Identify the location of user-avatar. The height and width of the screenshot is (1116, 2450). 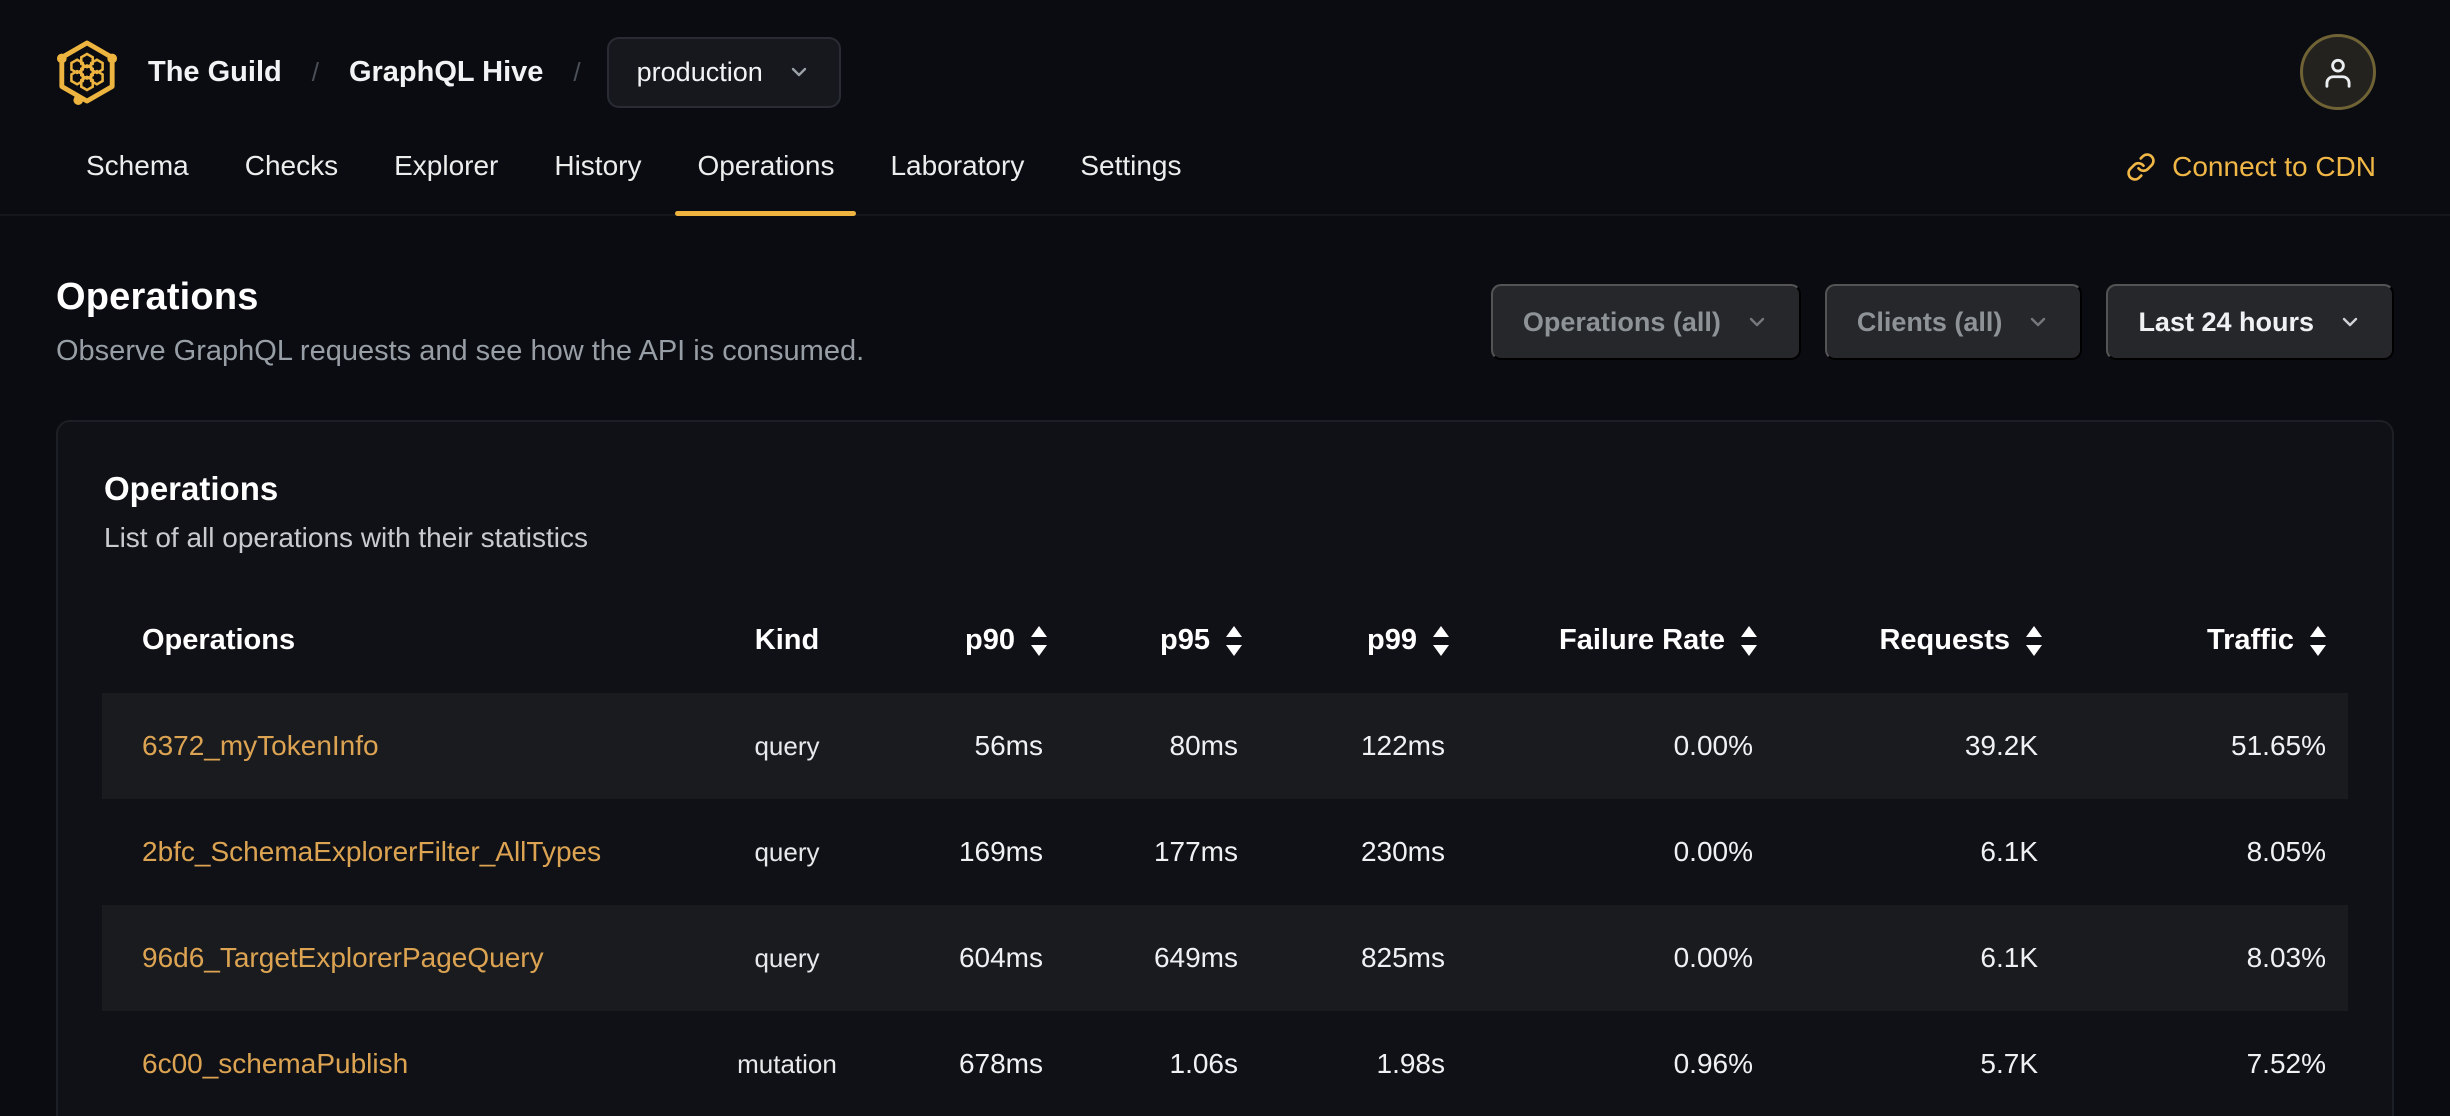
(2338, 72).